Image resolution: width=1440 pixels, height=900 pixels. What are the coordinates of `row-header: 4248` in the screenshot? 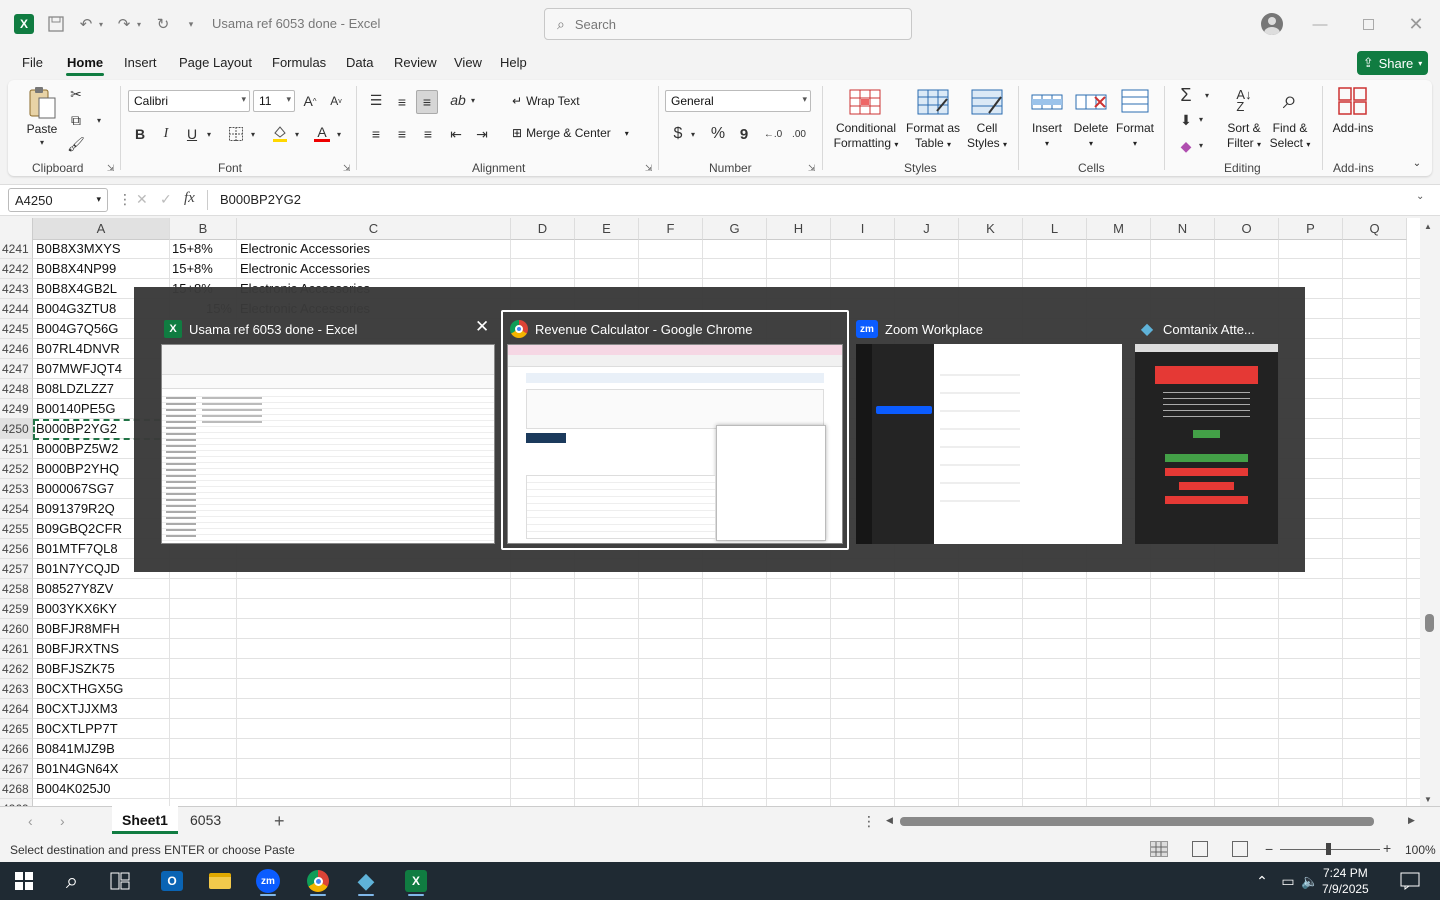 It's located at (16, 389).